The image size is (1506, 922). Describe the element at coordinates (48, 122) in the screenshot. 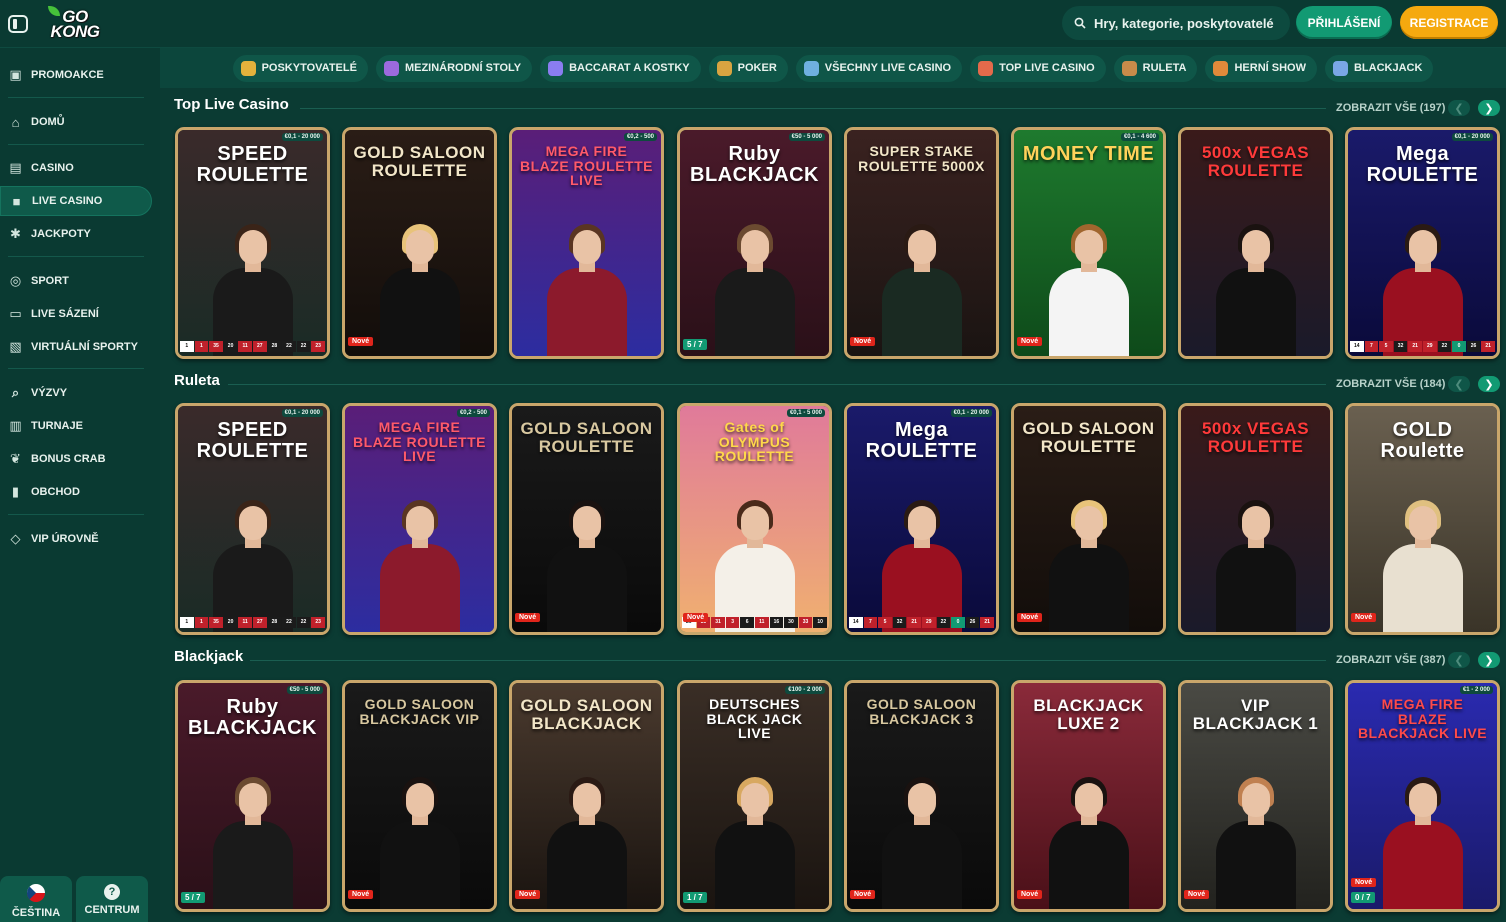

I see `sidebar-item-label: Domů` at that location.